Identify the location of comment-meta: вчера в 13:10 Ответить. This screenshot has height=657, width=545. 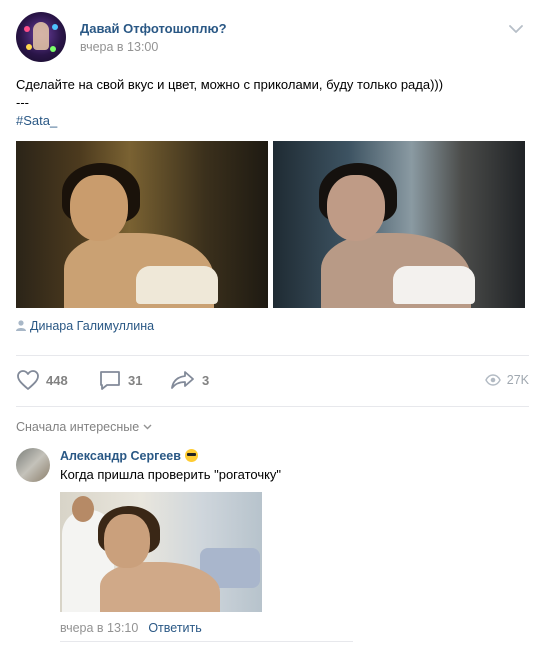
(131, 628).